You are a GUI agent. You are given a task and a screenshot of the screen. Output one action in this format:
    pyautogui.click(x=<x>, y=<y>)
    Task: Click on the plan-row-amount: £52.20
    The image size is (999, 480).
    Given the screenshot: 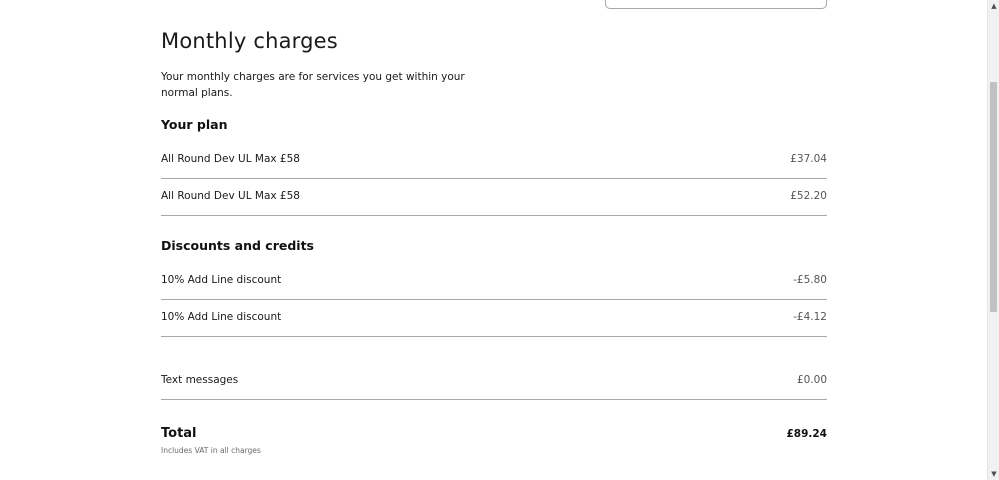 What is the action you would take?
    pyautogui.click(x=808, y=196)
    